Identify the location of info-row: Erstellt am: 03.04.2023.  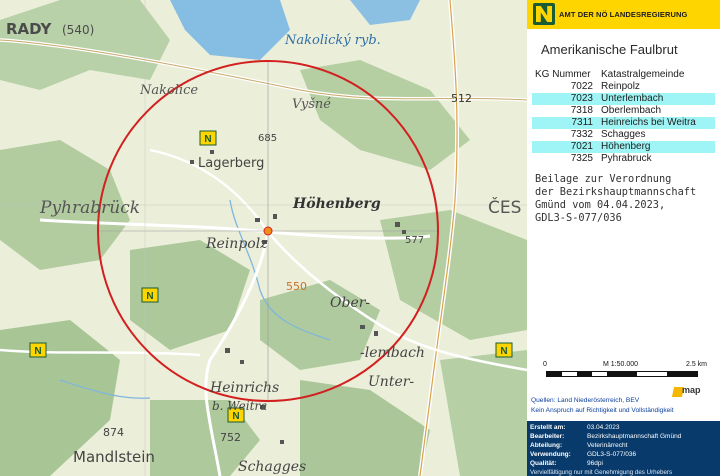
(575, 427).